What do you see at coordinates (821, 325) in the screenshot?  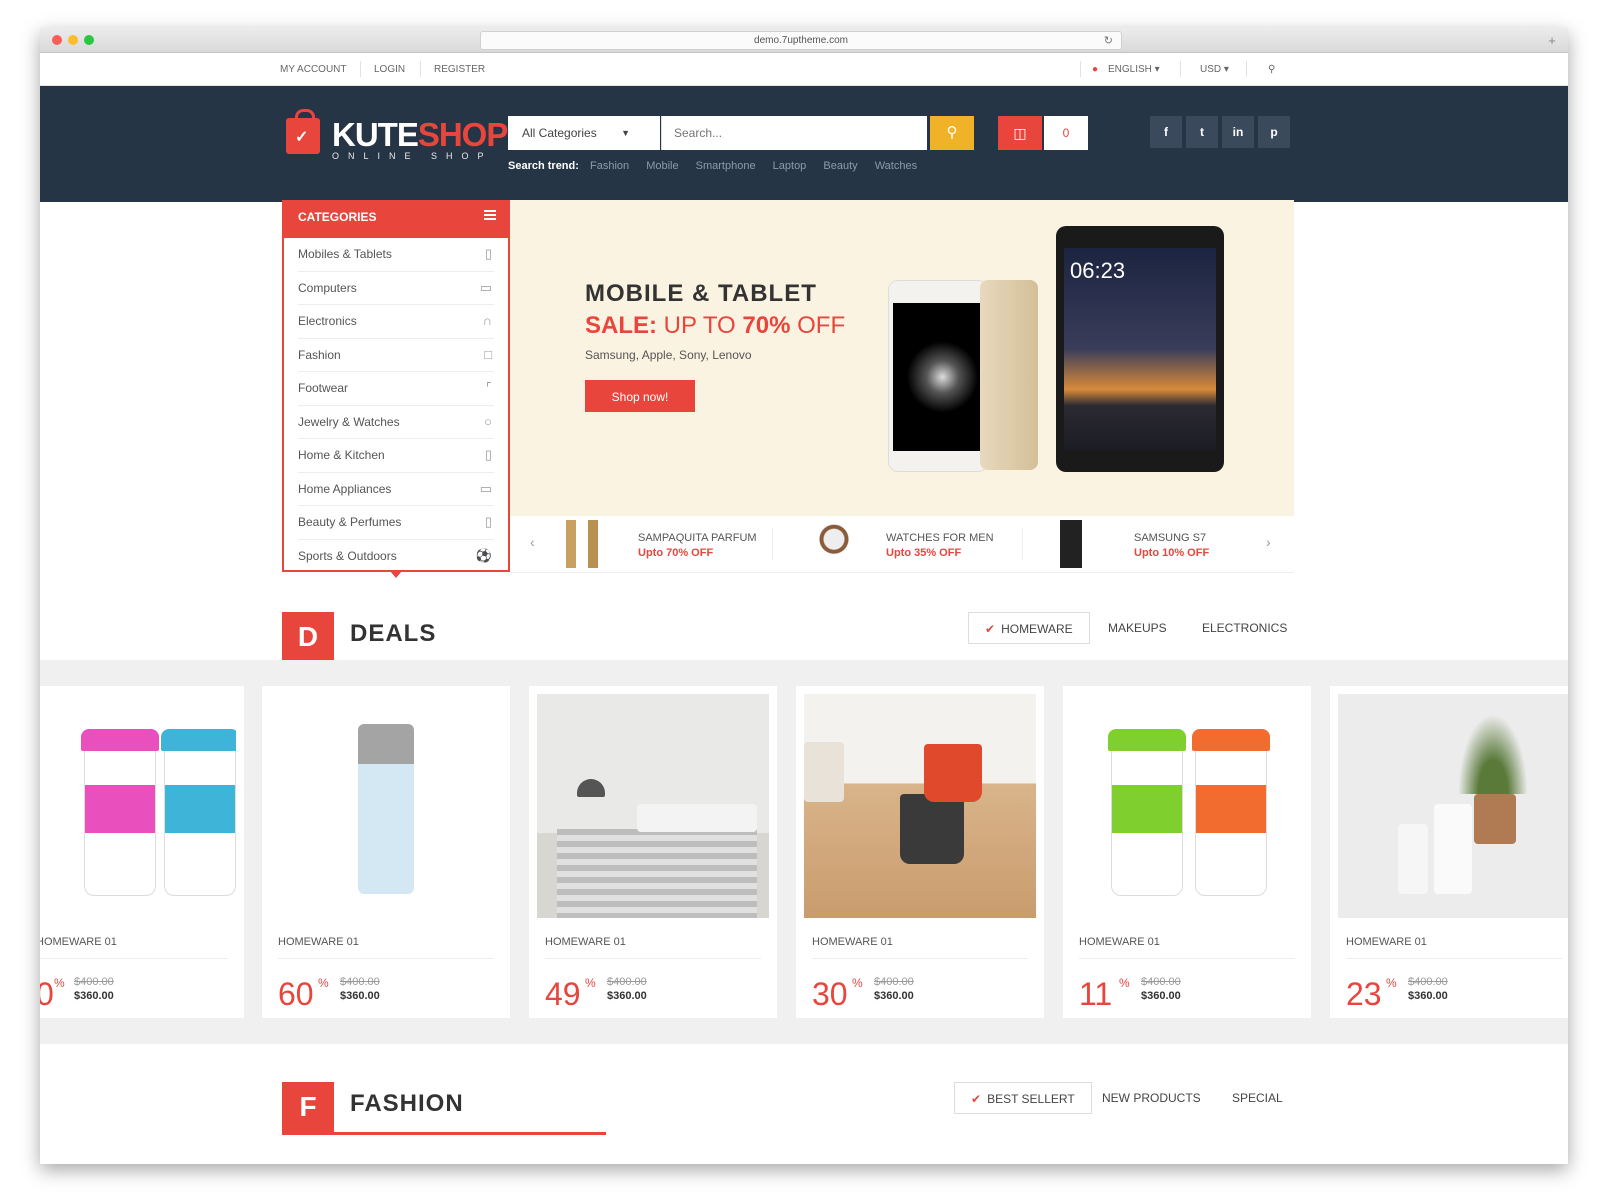 I see `sale-post: OFF` at bounding box center [821, 325].